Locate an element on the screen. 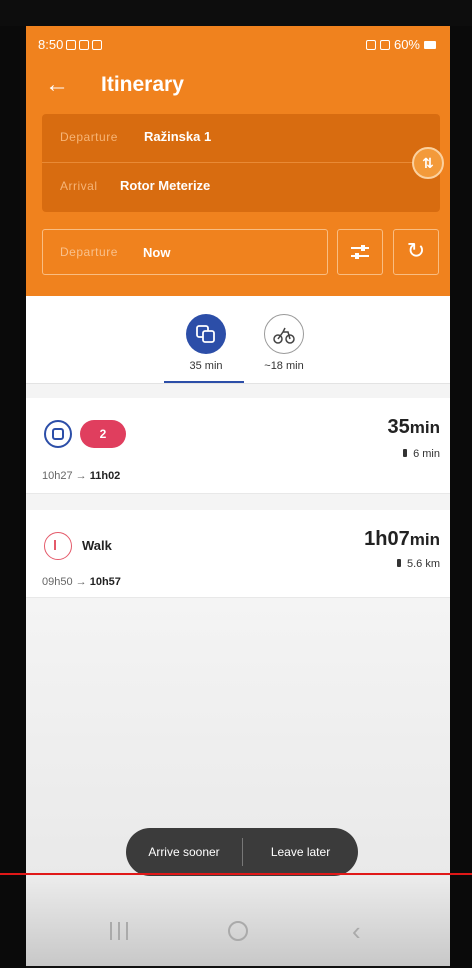 The height and width of the screenshot is (968, 472). swap-direction-button: ⇅ is located at coordinates (428, 163).